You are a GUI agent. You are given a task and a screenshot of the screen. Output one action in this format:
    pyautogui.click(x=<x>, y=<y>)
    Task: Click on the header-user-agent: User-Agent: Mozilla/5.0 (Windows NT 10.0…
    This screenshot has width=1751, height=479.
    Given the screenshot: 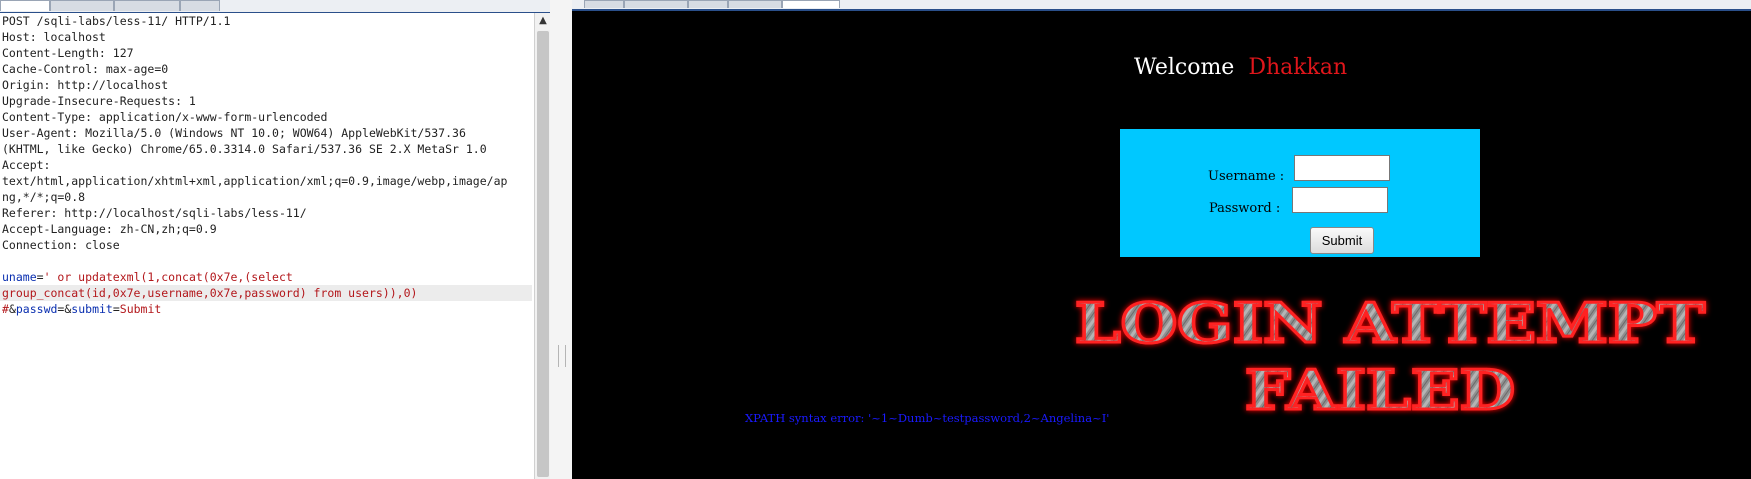 What is the action you would take?
    pyautogui.click(x=234, y=133)
    